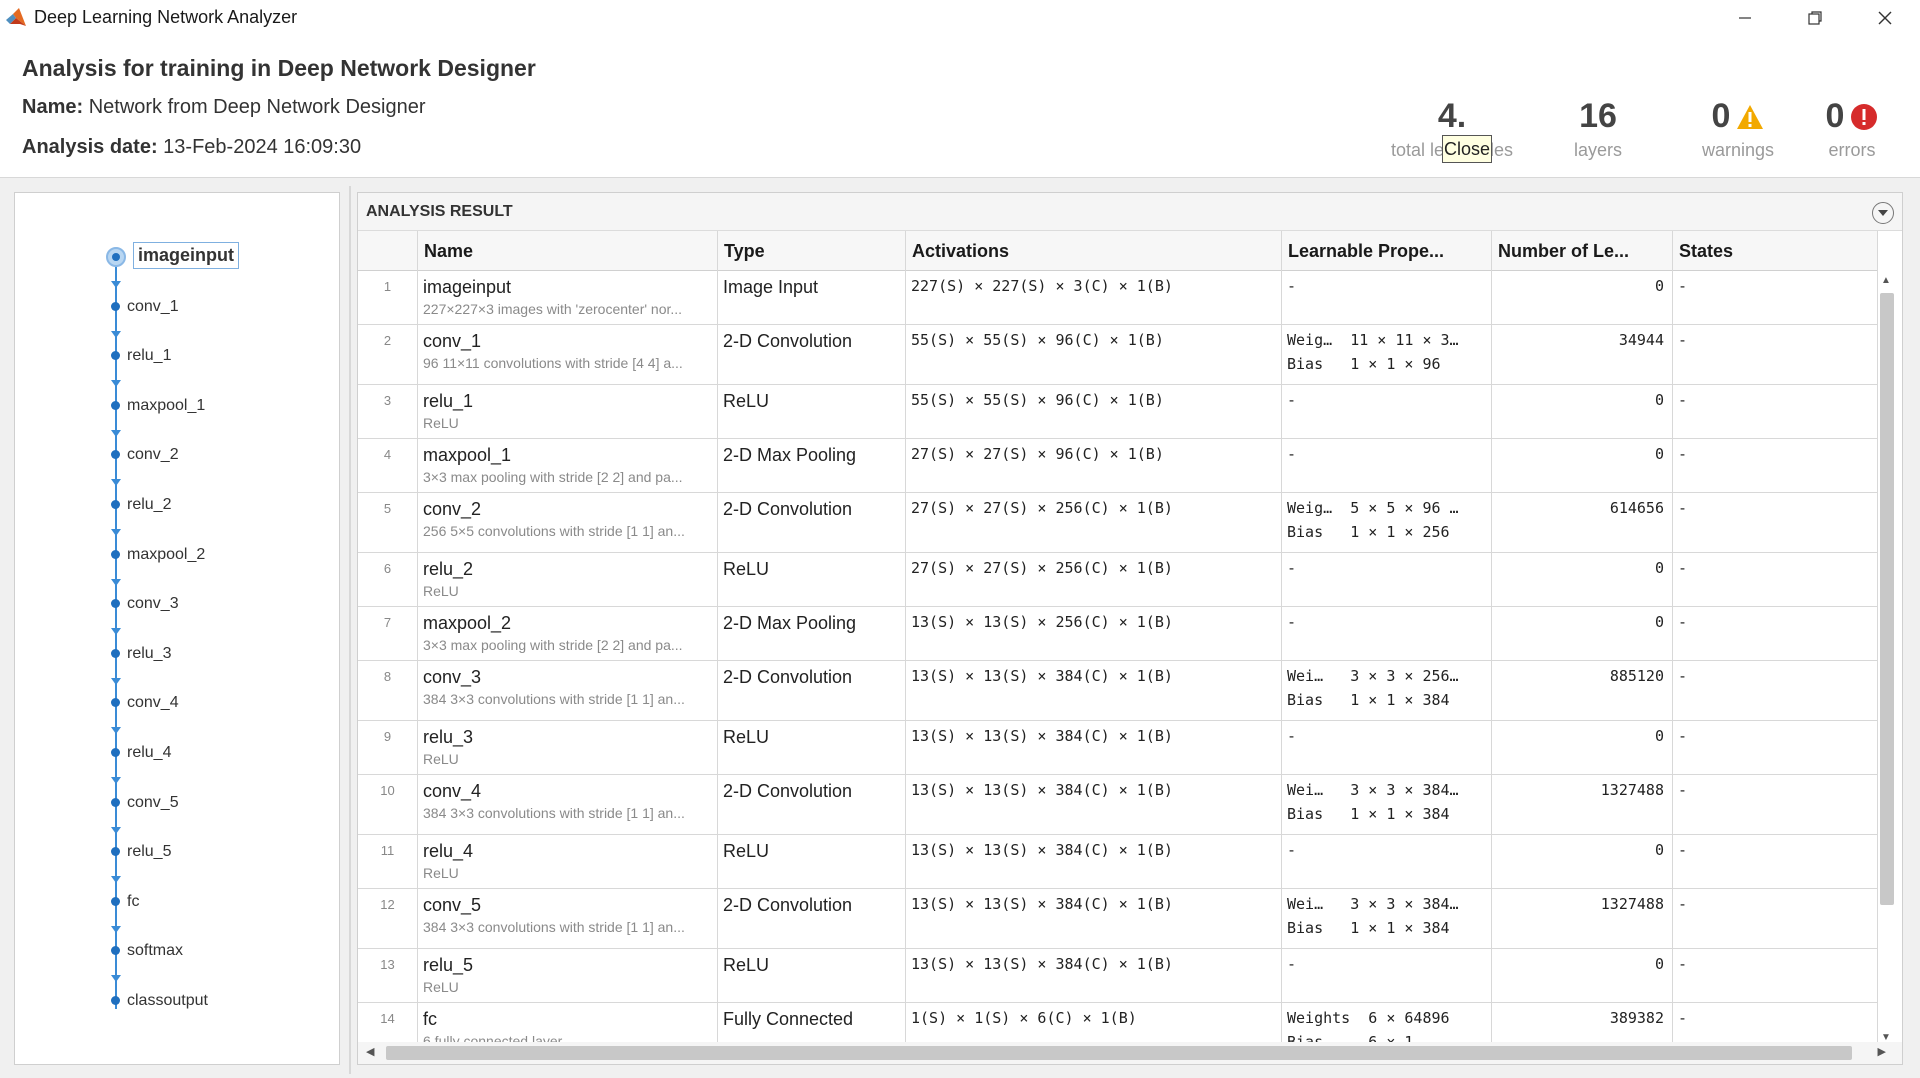 The height and width of the screenshot is (1078, 1920). Describe the element at coordinates (175, 1001) in the screenshot. I see `graph-node-classoutput: classoutput` at that location.